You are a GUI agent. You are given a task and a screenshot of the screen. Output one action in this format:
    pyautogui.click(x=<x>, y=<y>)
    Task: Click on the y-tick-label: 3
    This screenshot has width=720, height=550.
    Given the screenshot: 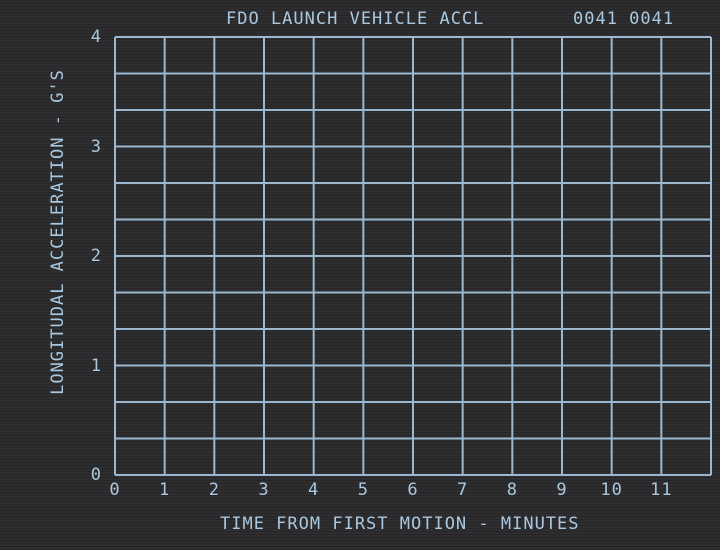 What is the action you would take?
    pyautogui.click(x=96, y=146)
    